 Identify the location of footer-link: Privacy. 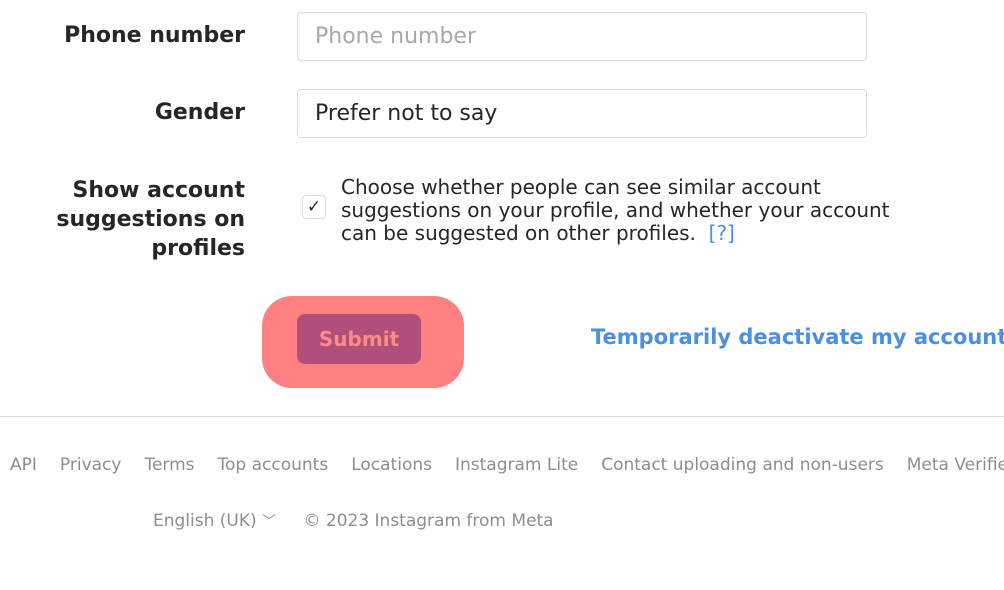
(91, 465).